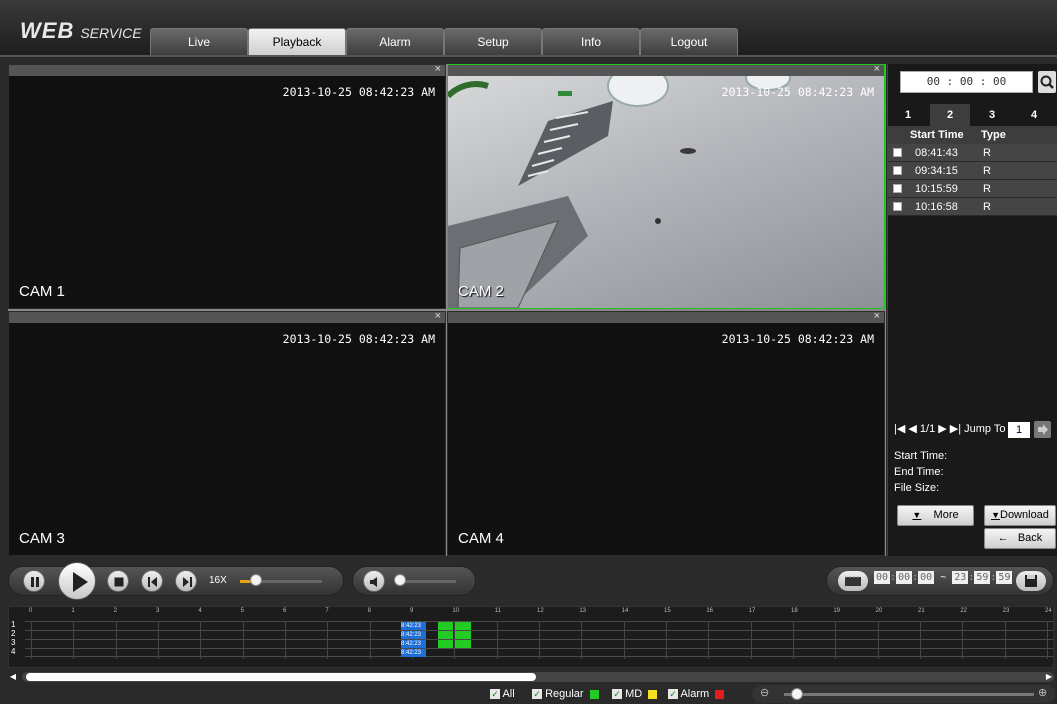 The height and width of the screenshot is (704, 1057). What do you see at coordinates (796, 694) in the screenshot?
I see `zoom-slider-knob` at bounding box center [796, 694].